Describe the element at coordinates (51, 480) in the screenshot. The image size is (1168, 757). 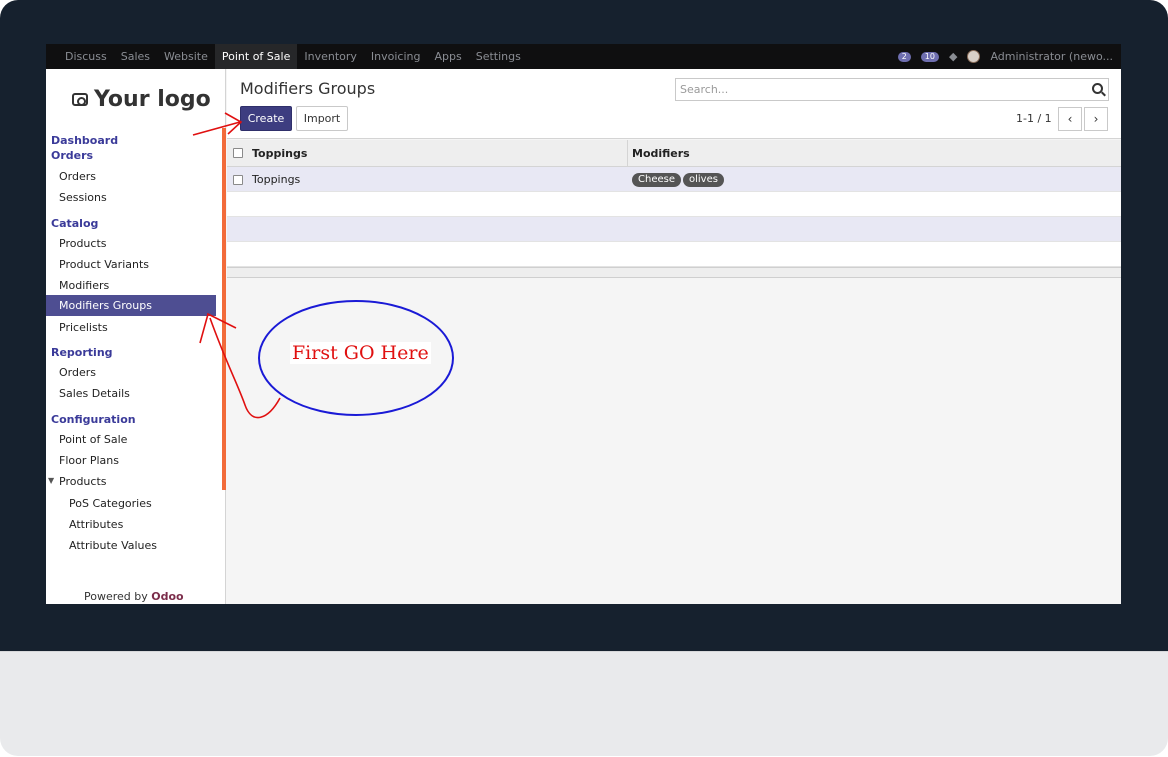
I see `caret-down-icon: ▼` at that location.